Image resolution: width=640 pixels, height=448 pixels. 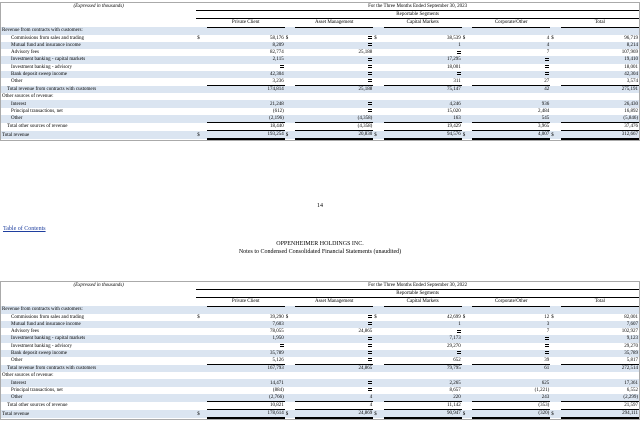 What do you see at coordinates (511, 406) in the screenshot?
I see `cell-value: (353)` at bounding box center [511, 406].